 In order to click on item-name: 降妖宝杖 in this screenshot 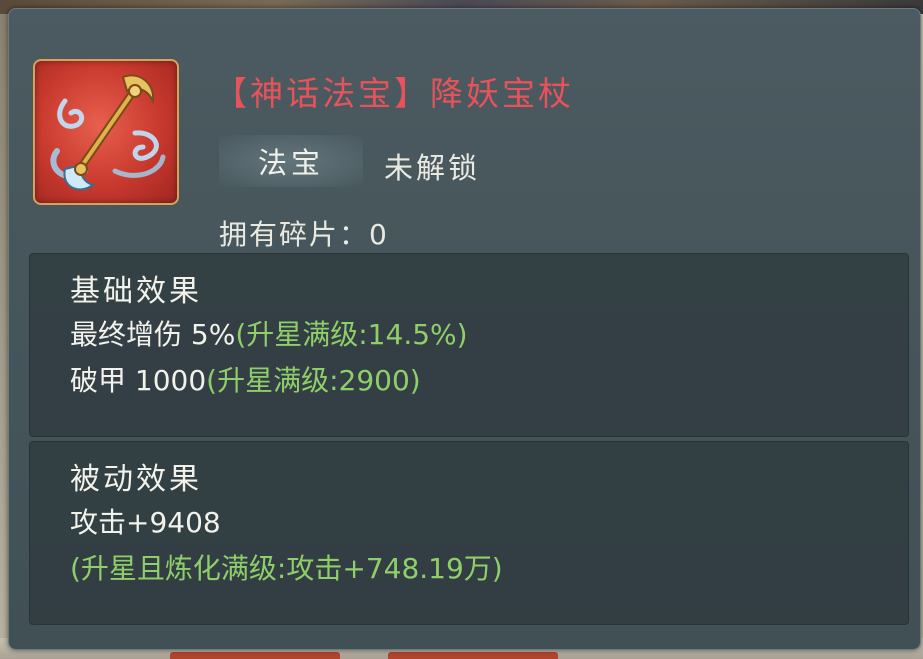, I will do `click(502, 93)`.